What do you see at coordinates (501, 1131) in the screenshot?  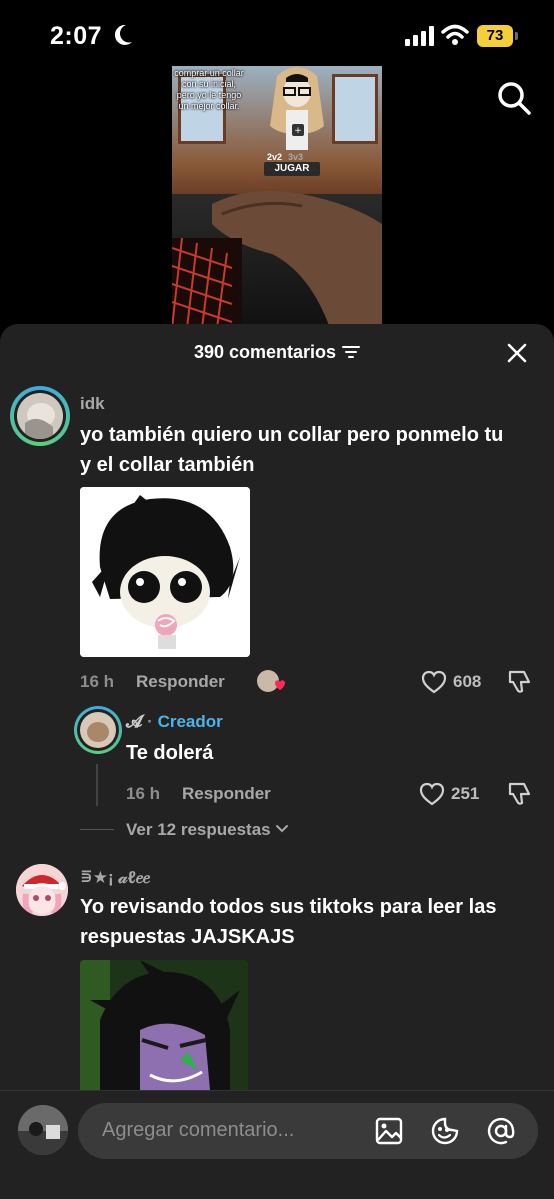 I see `mention-icon` at bounding box center [501, 1131].